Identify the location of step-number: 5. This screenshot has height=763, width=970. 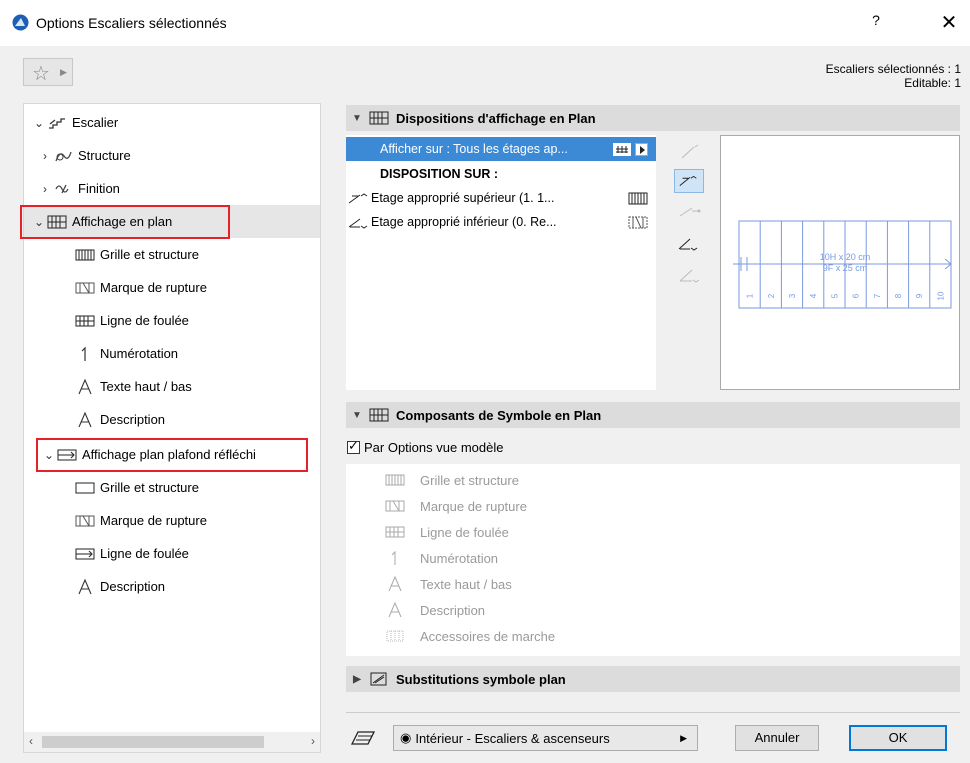
(834, 295).